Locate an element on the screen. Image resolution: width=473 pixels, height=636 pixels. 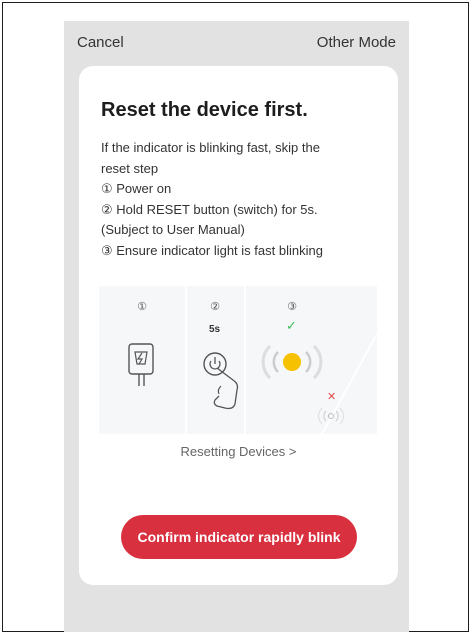
step-hold-reset-panel: ② 5s is located at coordinates (215, 360).